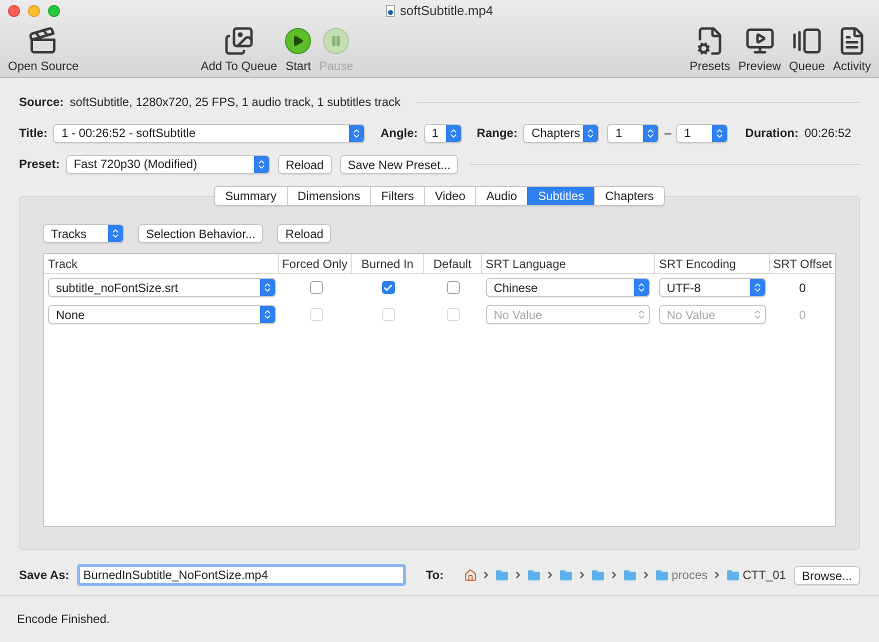 The image size is (879, 642). What do you see at coordinates (314, 263) in the screenshot?
I see `column-header: Forced Only` at bounding box center [314, 263].